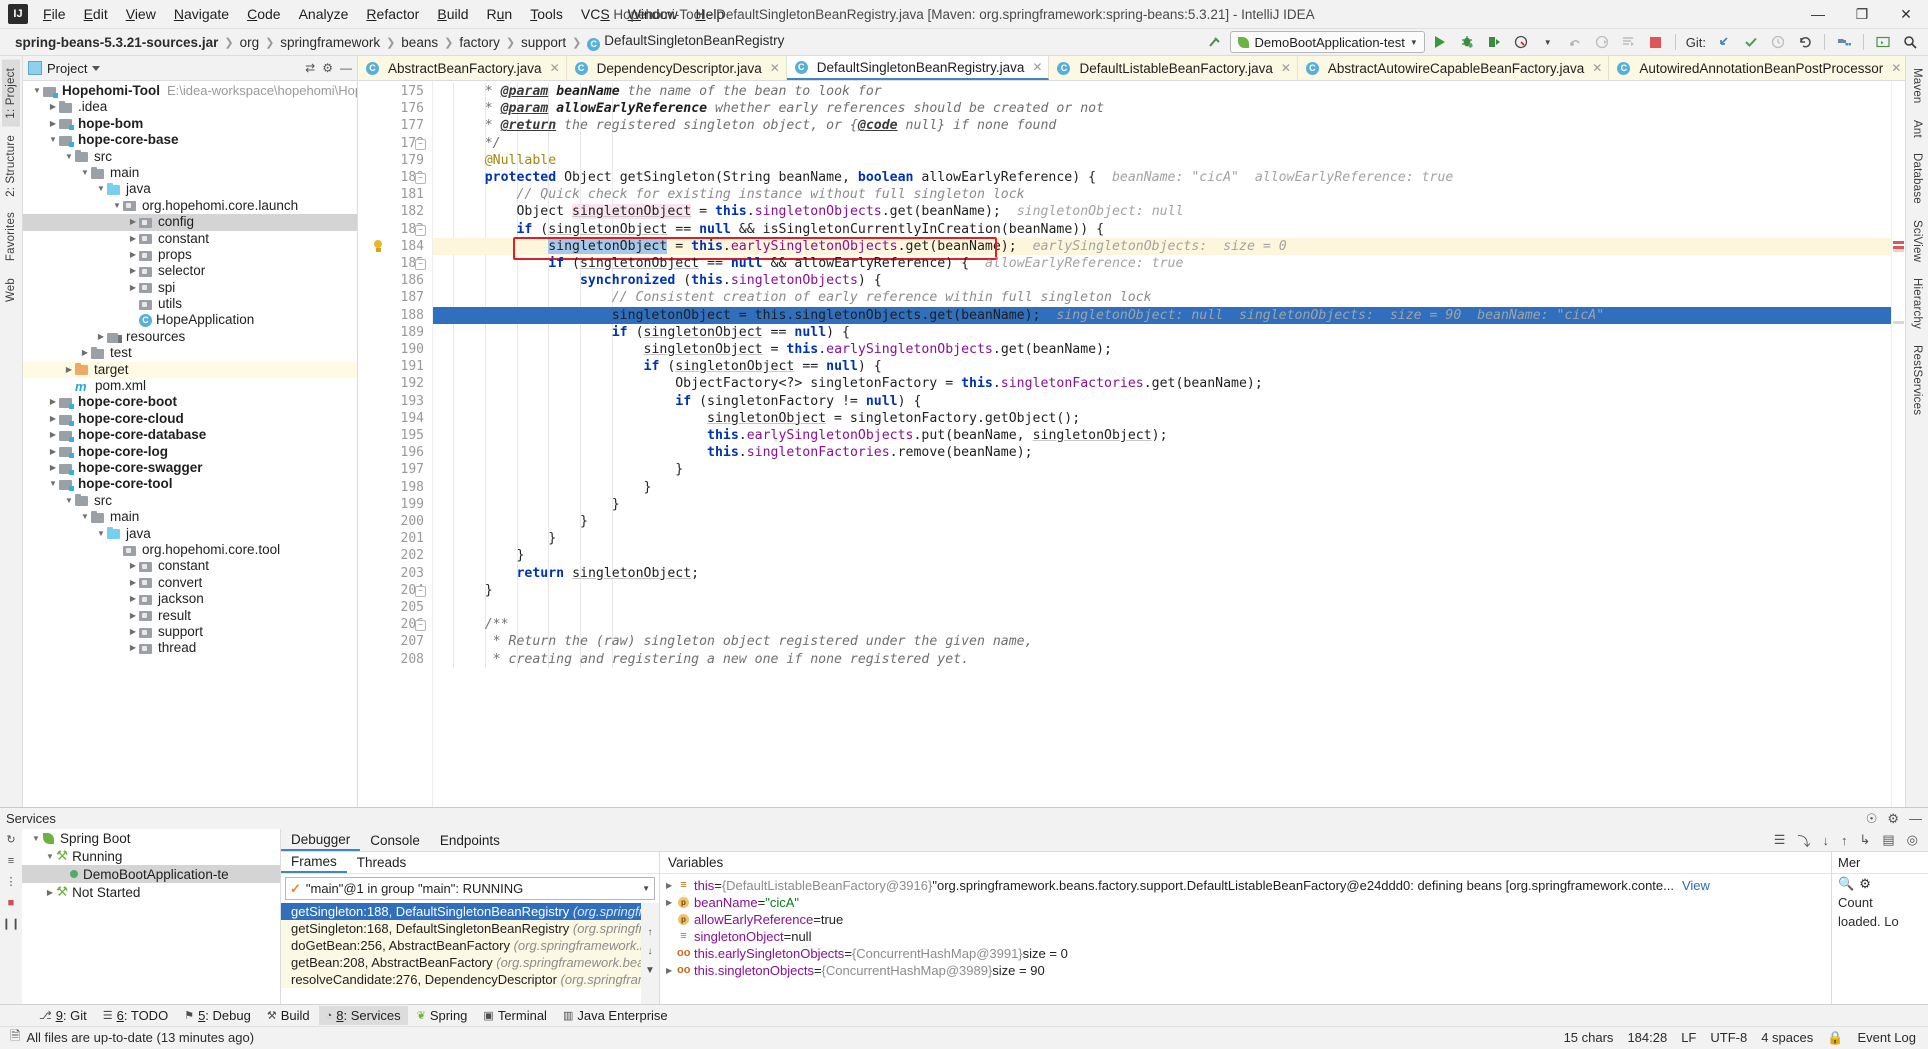  I want to click on tree-node-hope-core-swagger: ▶ hope-core-swagger, so click(190, 468).